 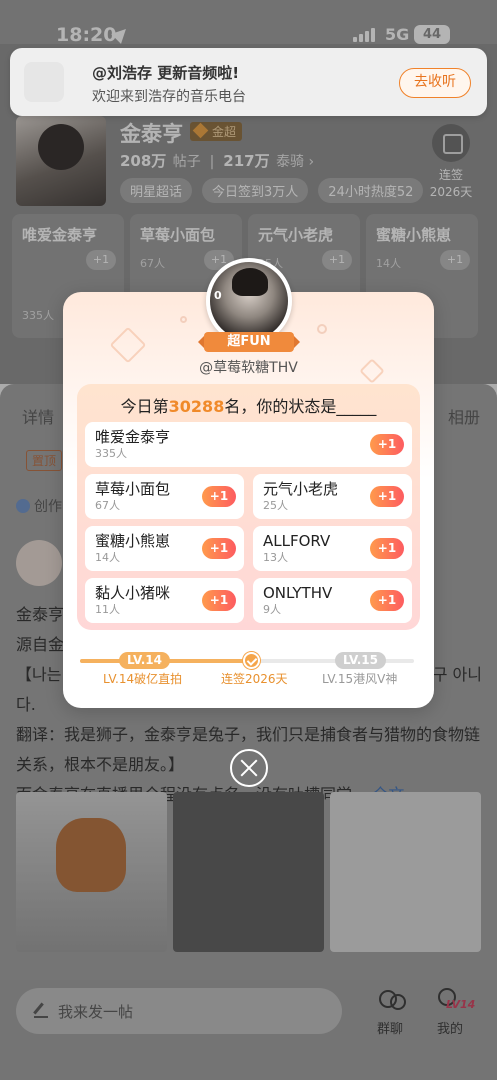 I want to click on fan-group-card: 草莓小面包 67人 +1, so click(x=164, y=496).